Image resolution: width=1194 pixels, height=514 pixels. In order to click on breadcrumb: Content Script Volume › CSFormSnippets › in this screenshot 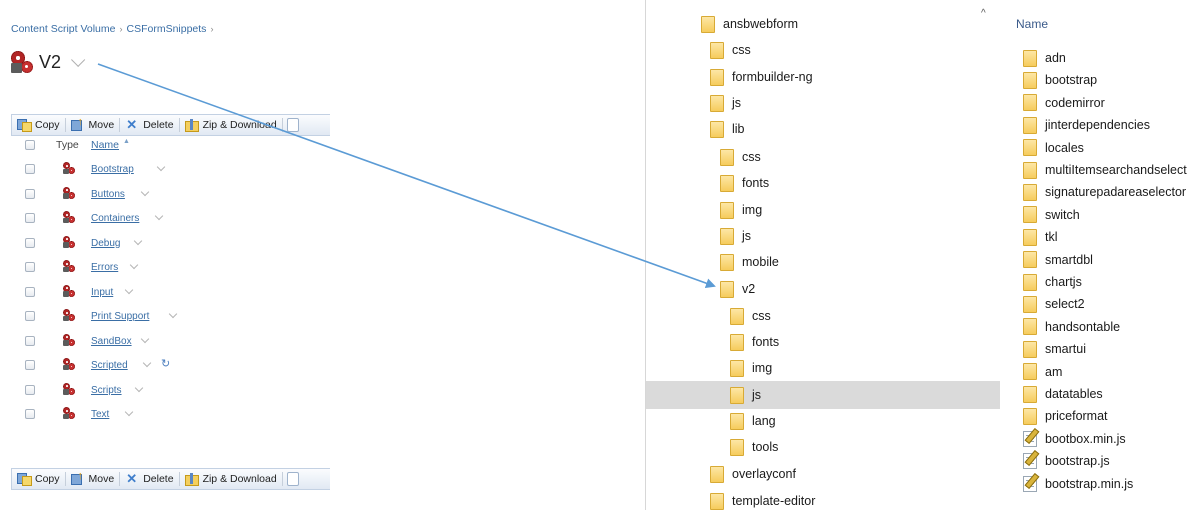, I will do `click(114, 29)`.